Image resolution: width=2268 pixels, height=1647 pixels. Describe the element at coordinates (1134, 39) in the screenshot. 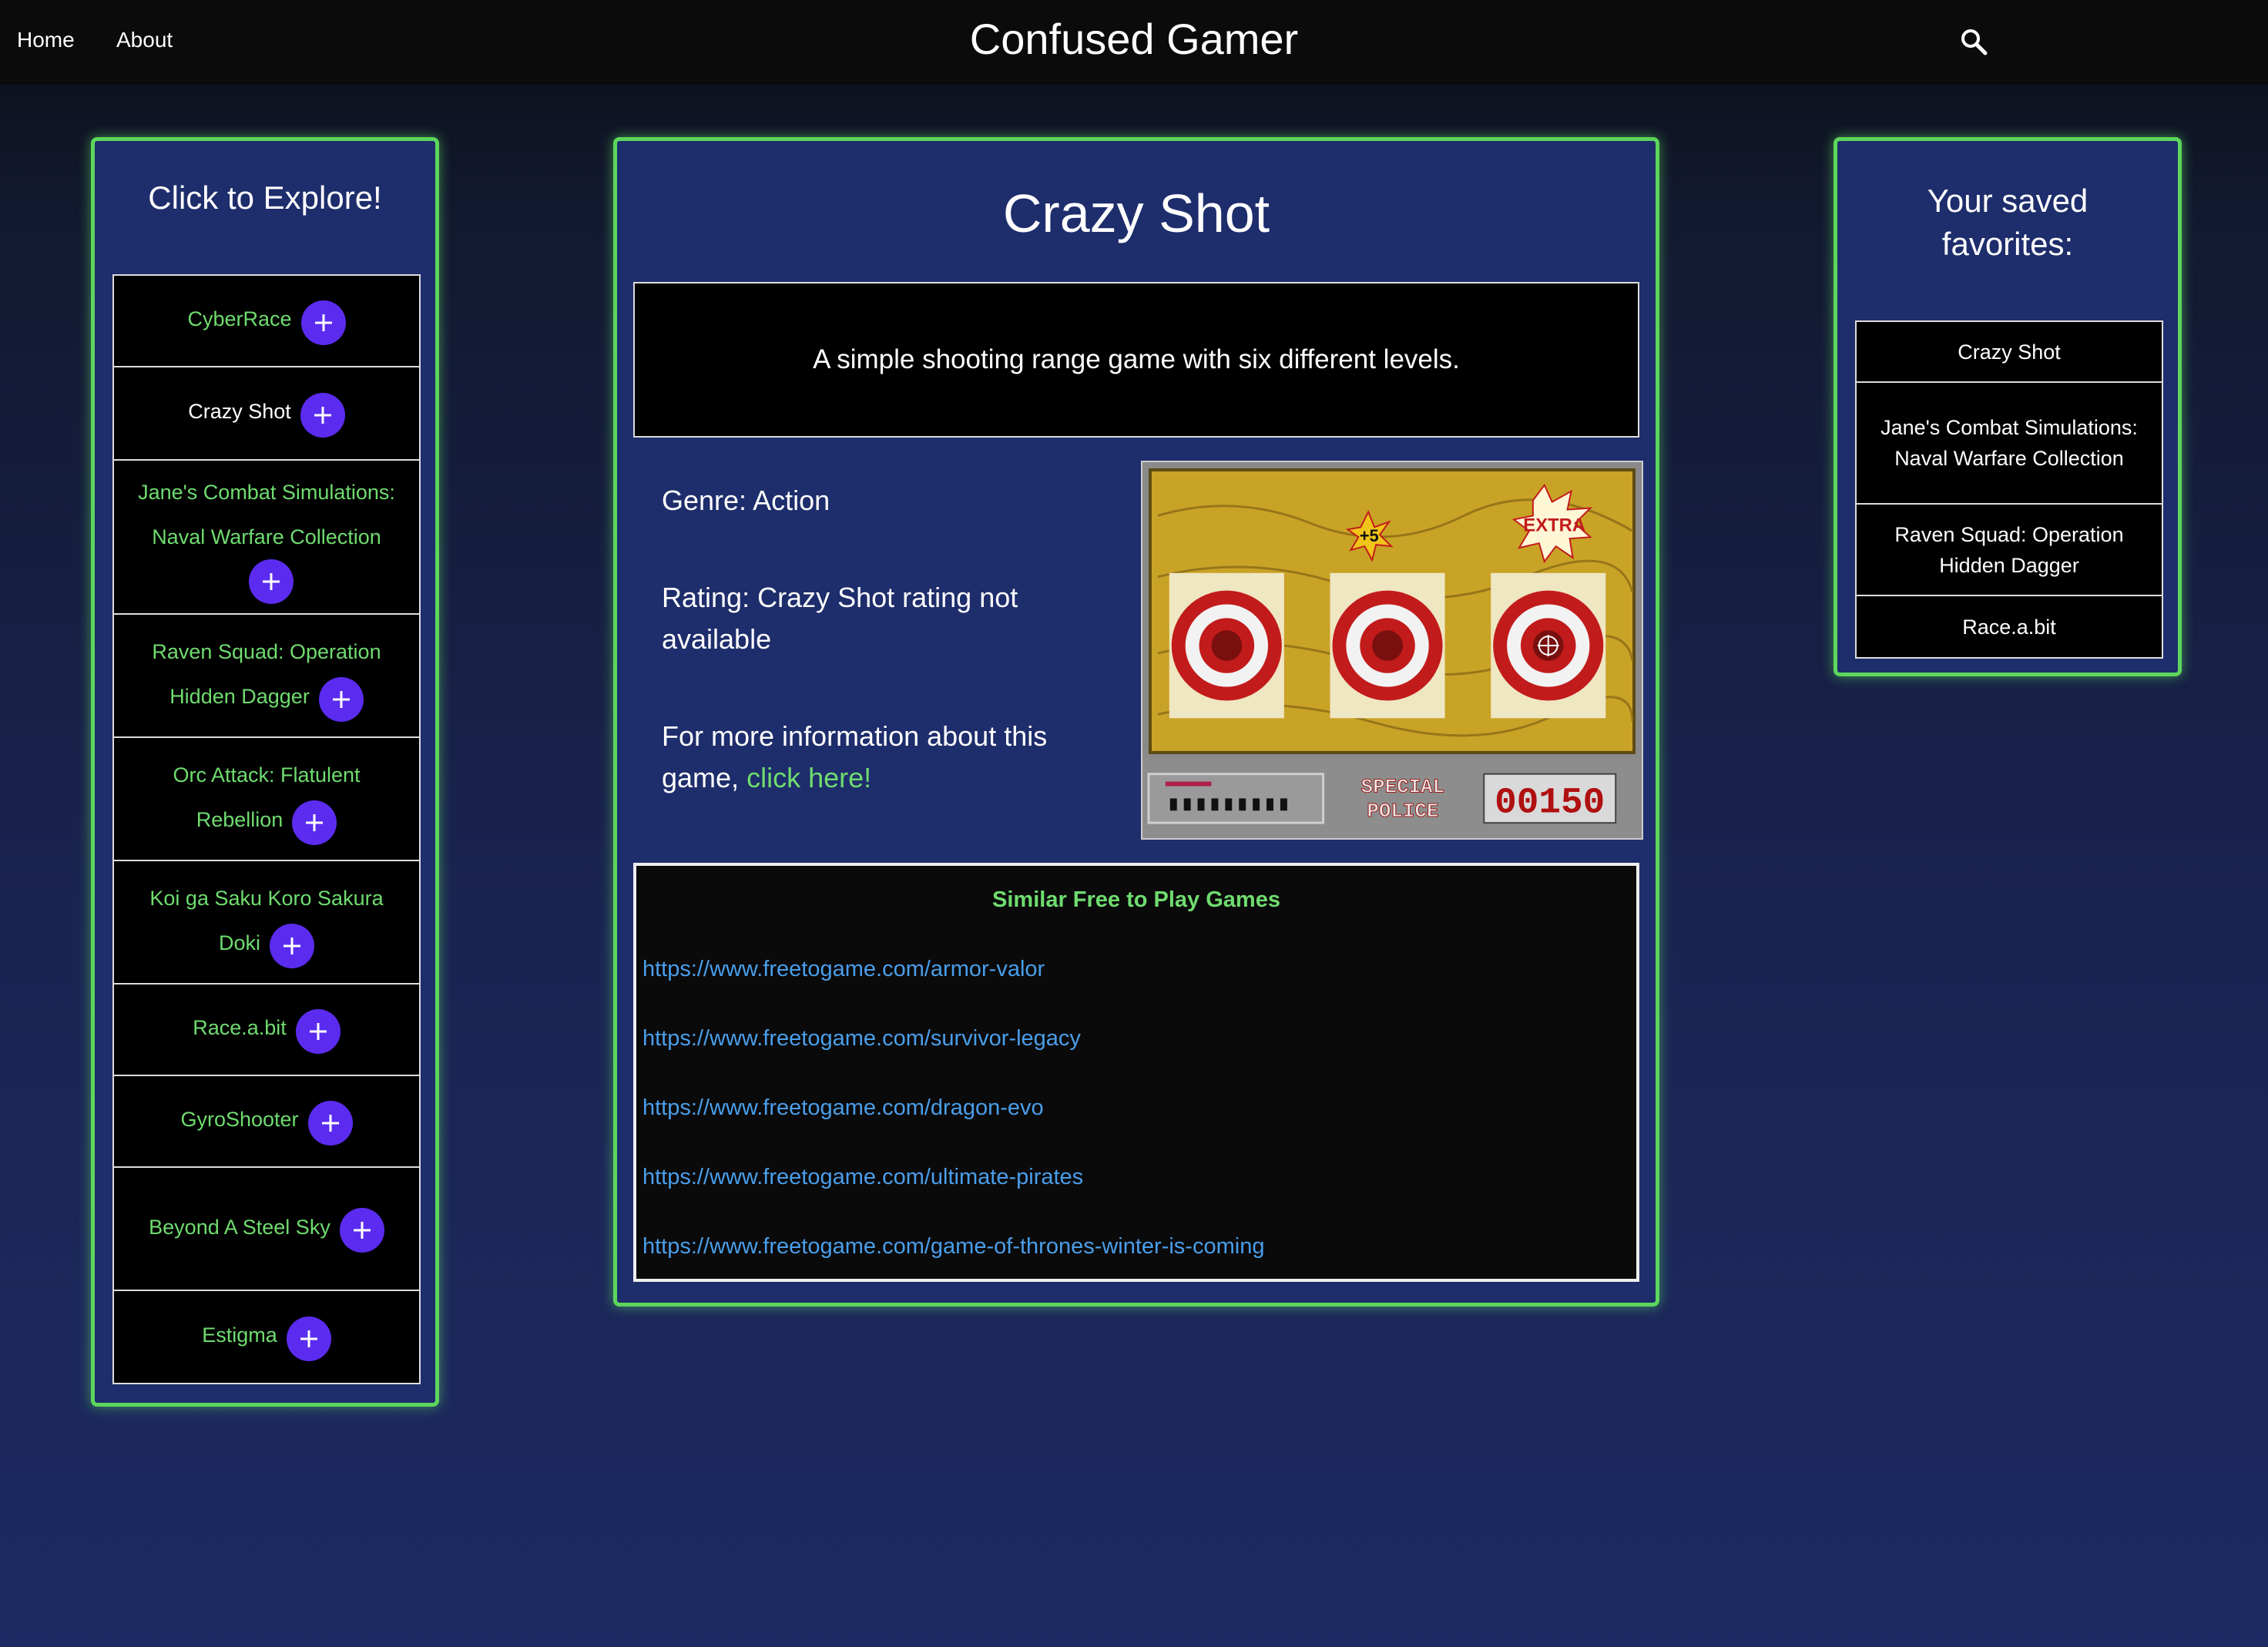

I see `site-title: Confused Gamer` at that location.